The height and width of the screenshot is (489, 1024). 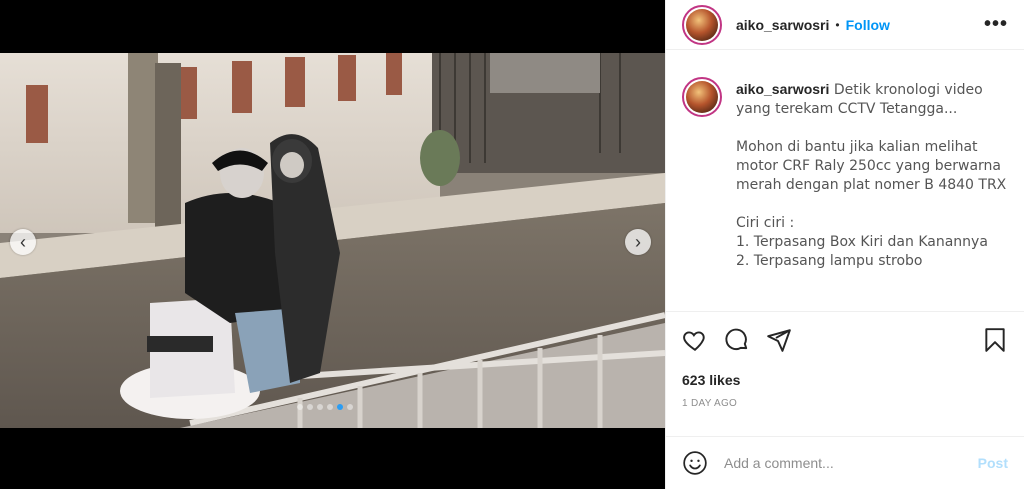 I want to click on emoji-smiley-icon, so click(x=695, y=463).